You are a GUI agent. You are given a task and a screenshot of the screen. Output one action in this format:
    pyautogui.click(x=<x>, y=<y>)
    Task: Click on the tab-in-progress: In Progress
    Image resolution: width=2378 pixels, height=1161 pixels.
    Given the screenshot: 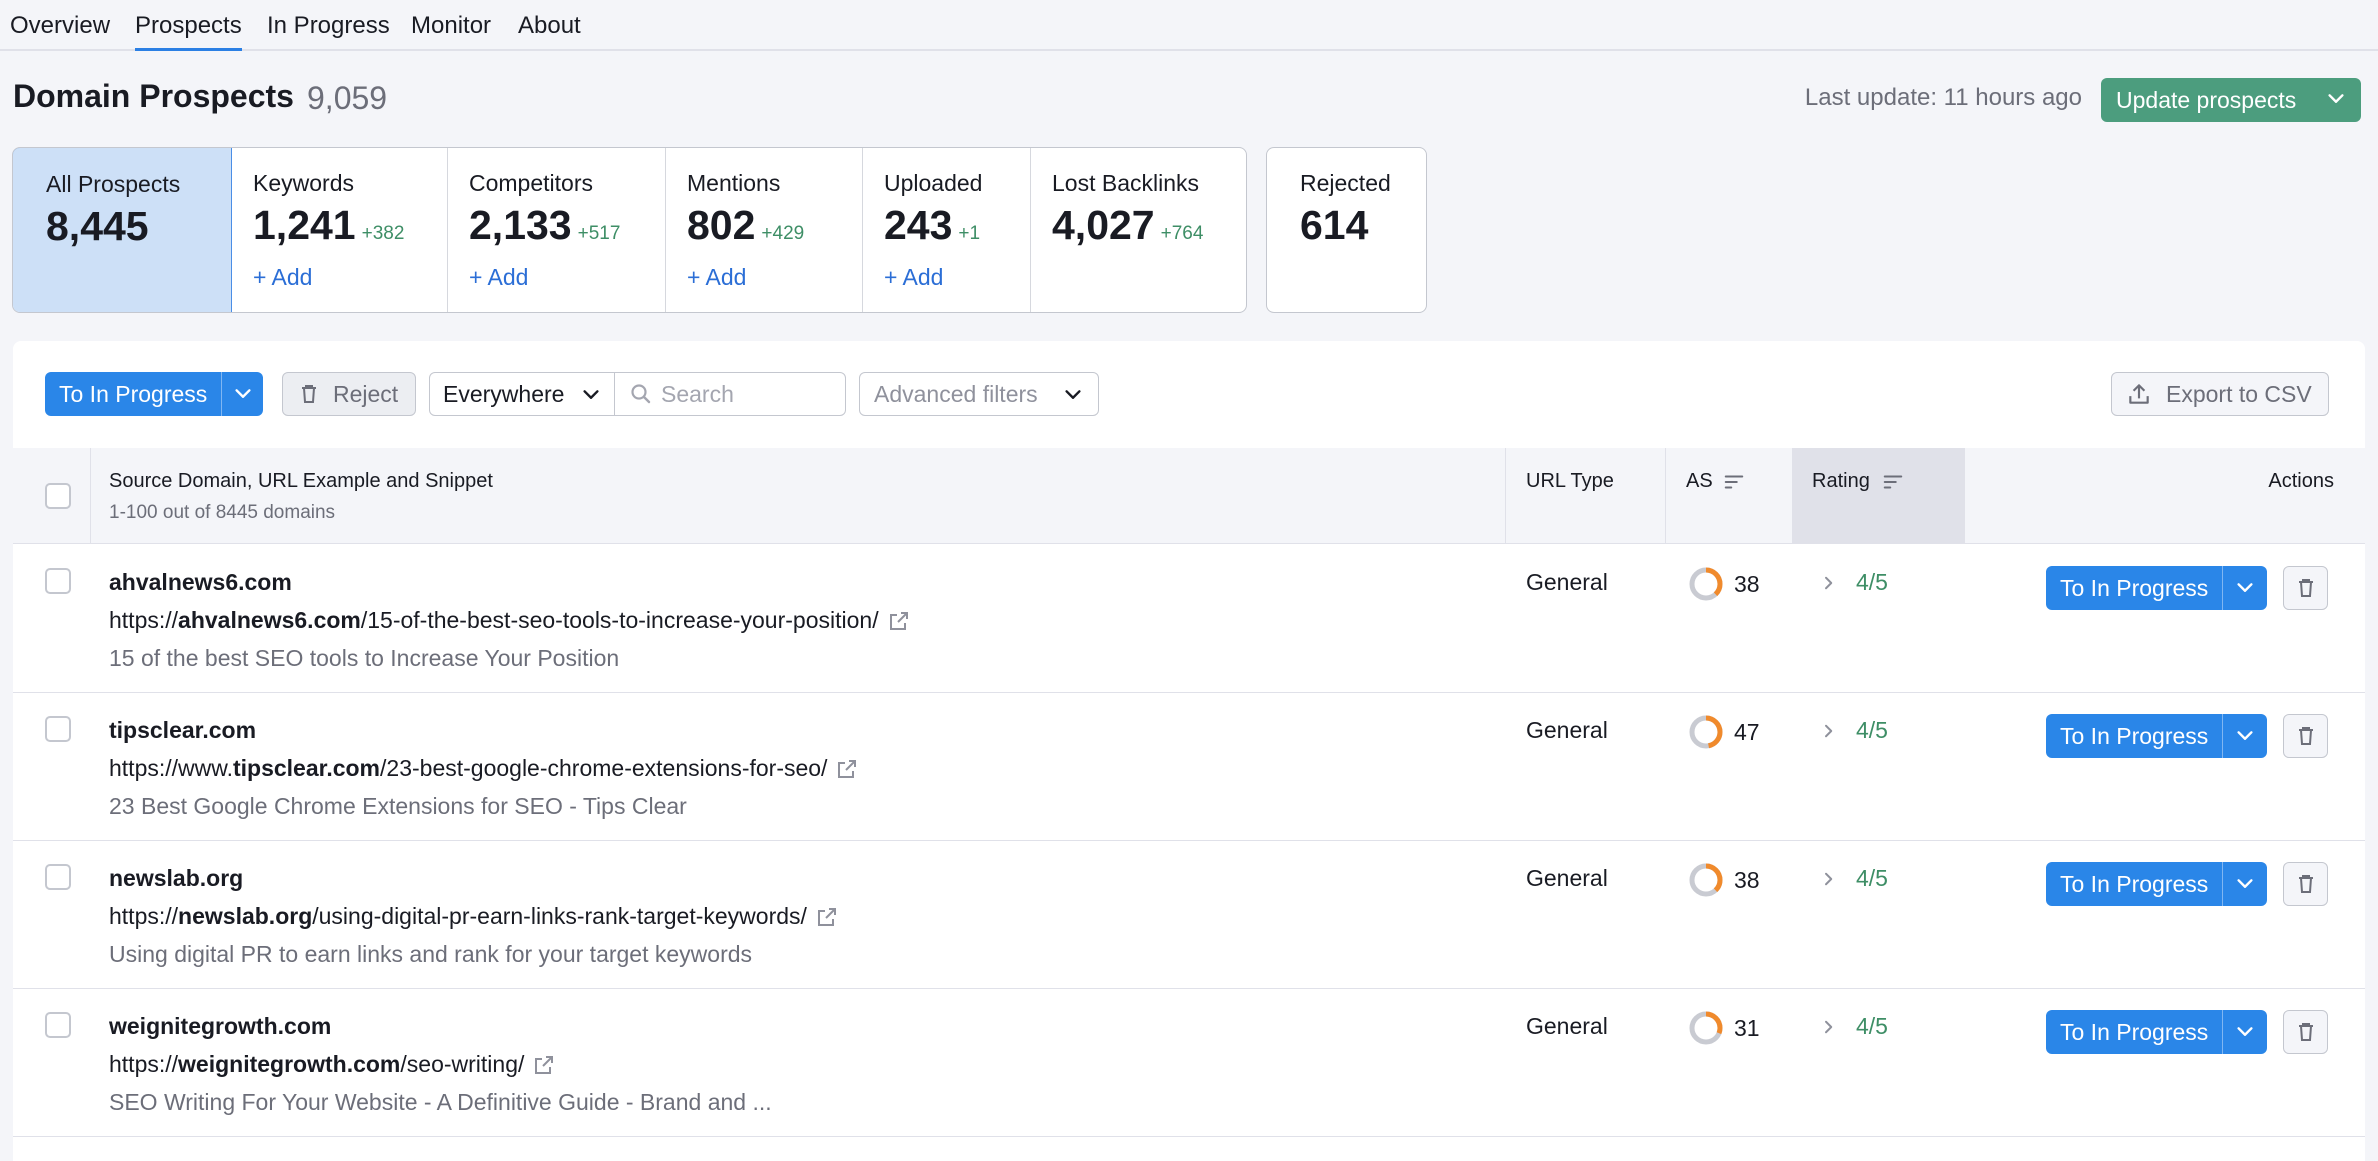 What is the action you would take?
    pyautogui.click(x=328, y=31)
    